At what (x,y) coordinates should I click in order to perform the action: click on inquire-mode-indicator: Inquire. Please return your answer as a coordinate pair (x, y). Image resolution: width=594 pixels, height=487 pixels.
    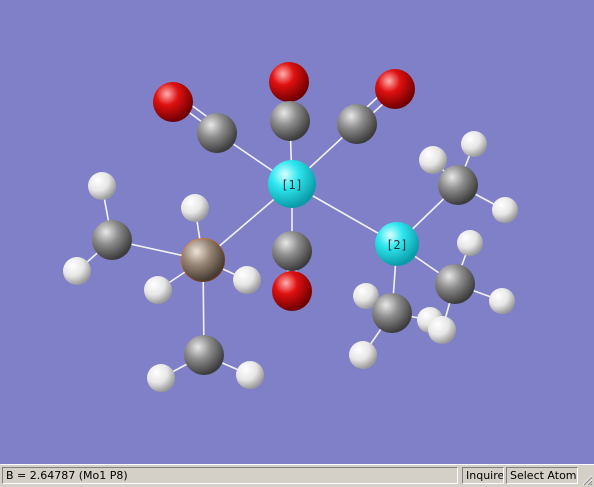
    Looking at the image, I should click on (483, 475).